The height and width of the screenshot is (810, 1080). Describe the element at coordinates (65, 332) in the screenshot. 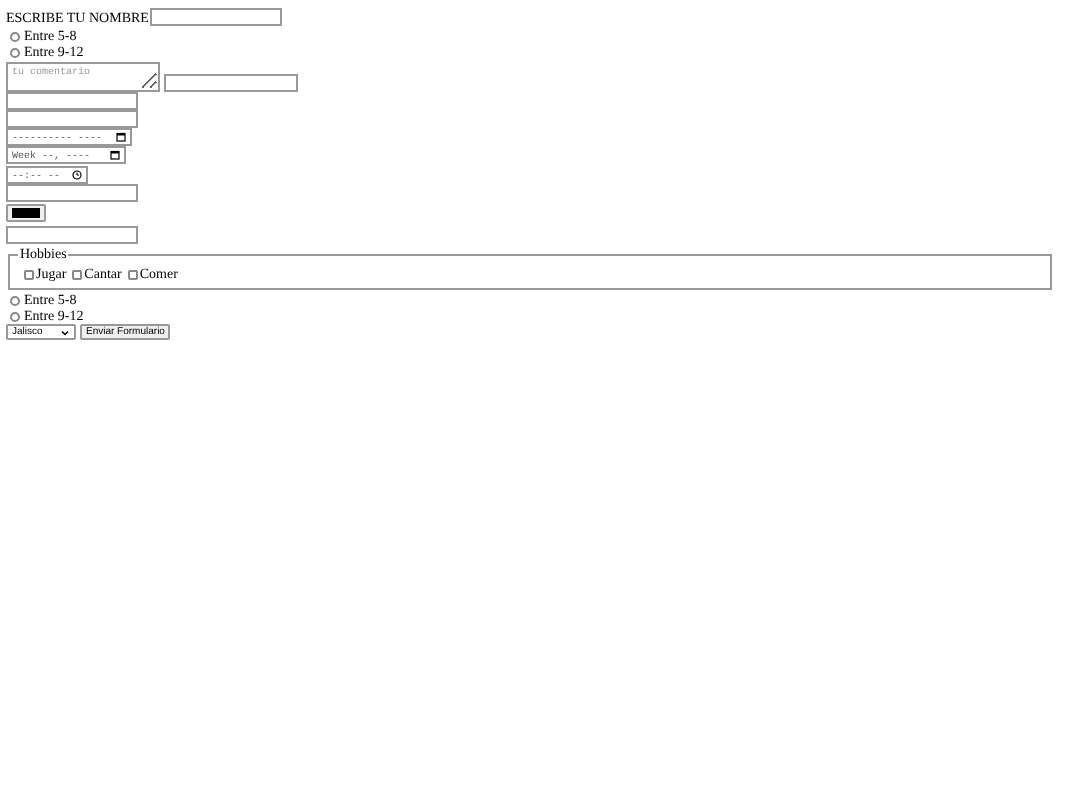

I see `chevron-down-icon` at that location.